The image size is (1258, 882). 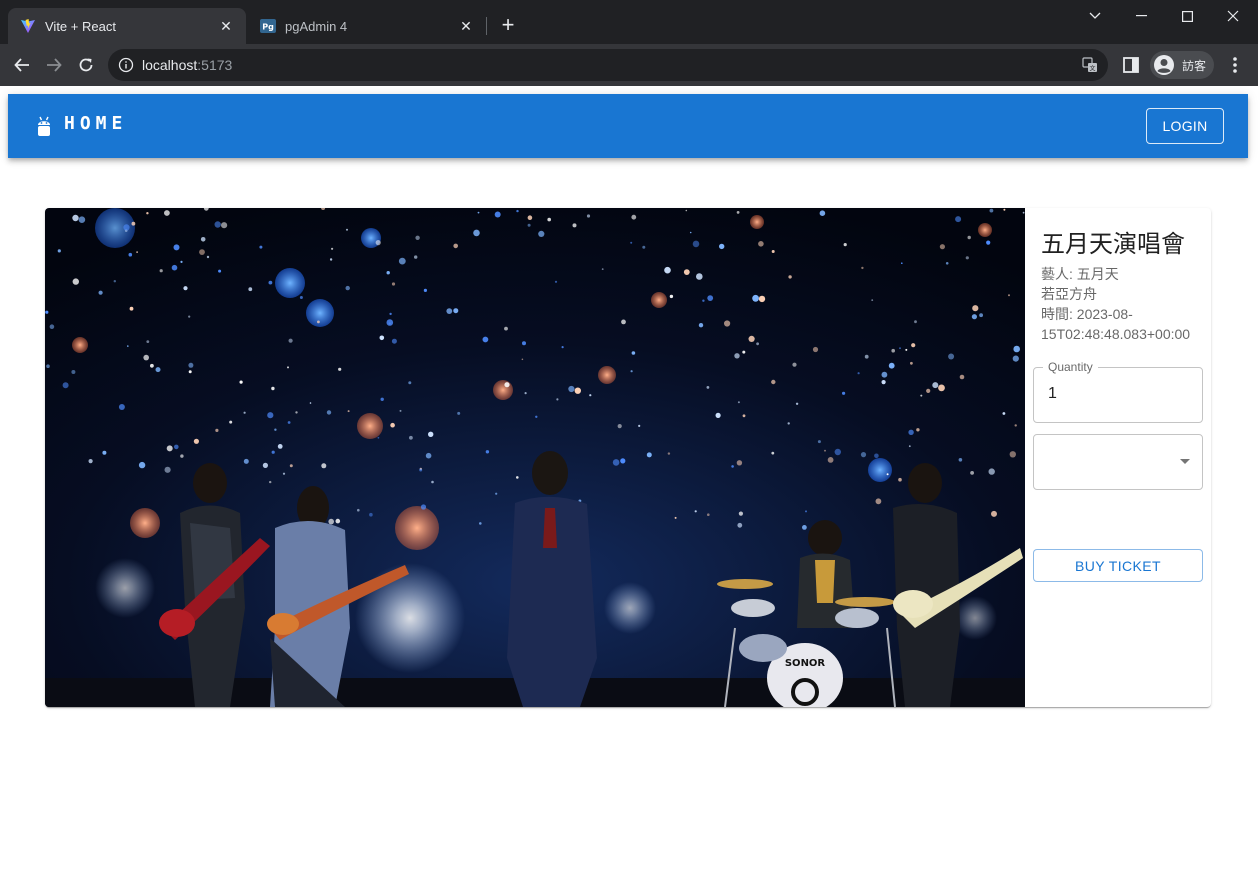 I want to click on new-tab-icon: +, so click(x=508, y=26).